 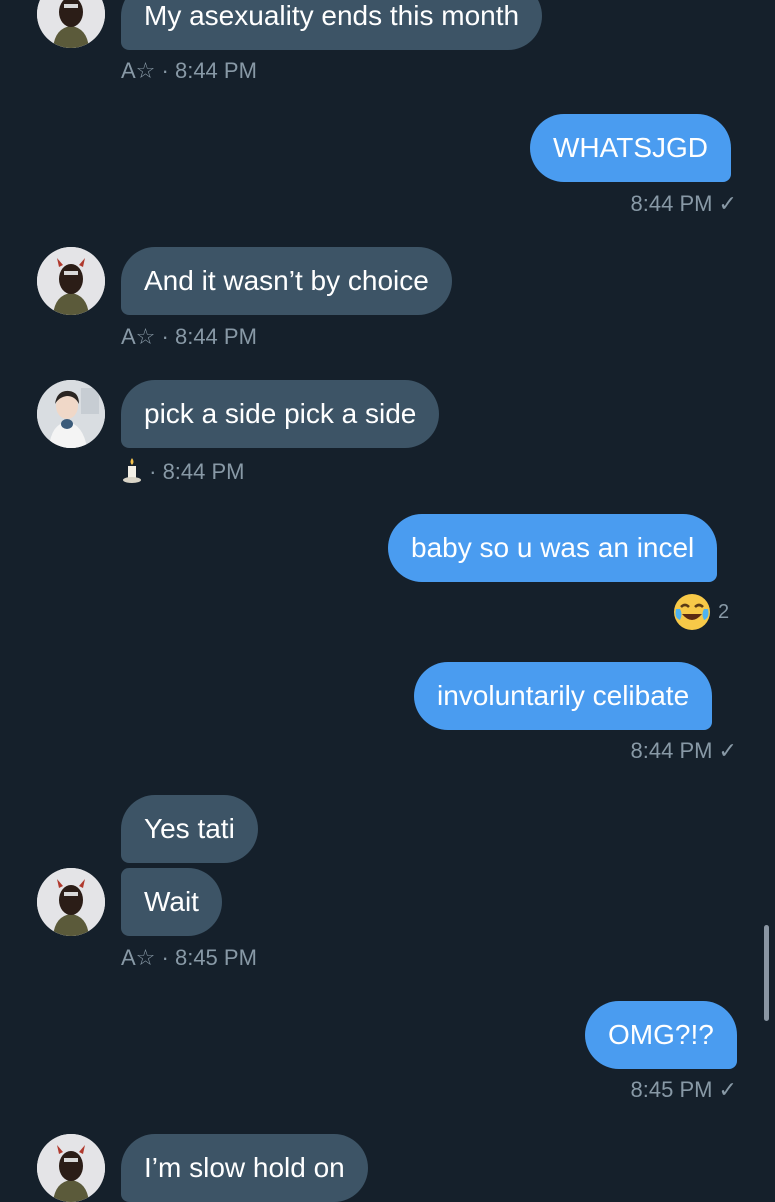 I want to click on avatar-woman, so click(x=71, y=414).